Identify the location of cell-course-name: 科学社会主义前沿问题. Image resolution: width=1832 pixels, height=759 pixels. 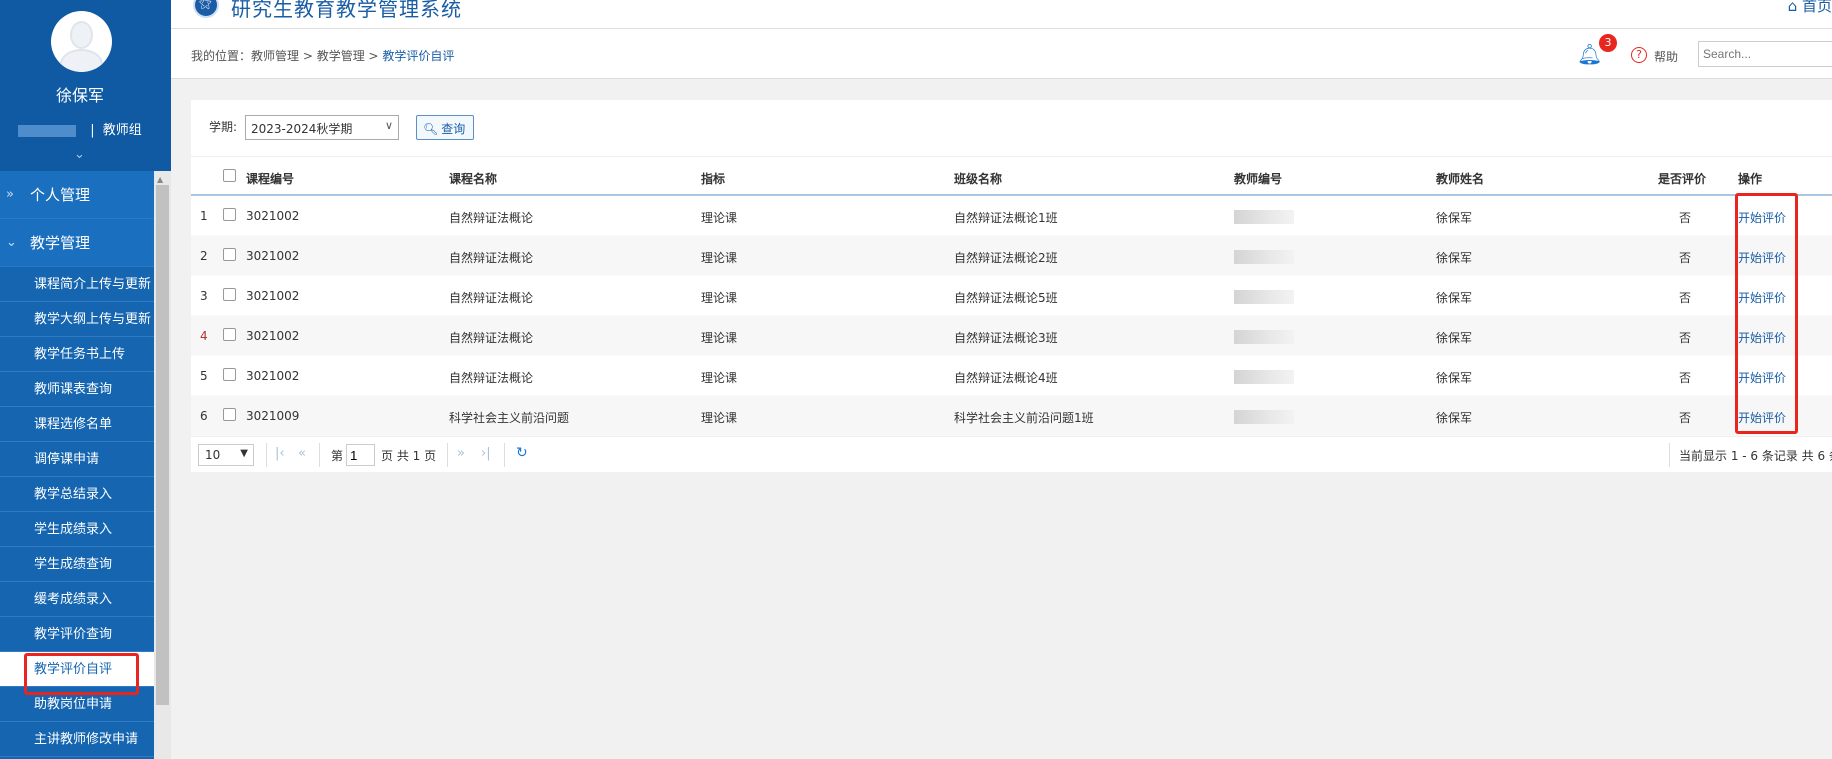
(509, 418).